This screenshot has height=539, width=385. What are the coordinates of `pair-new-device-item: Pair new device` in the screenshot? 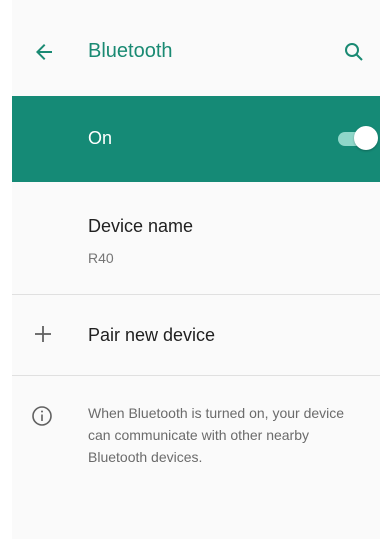 It's located at (196, 335).